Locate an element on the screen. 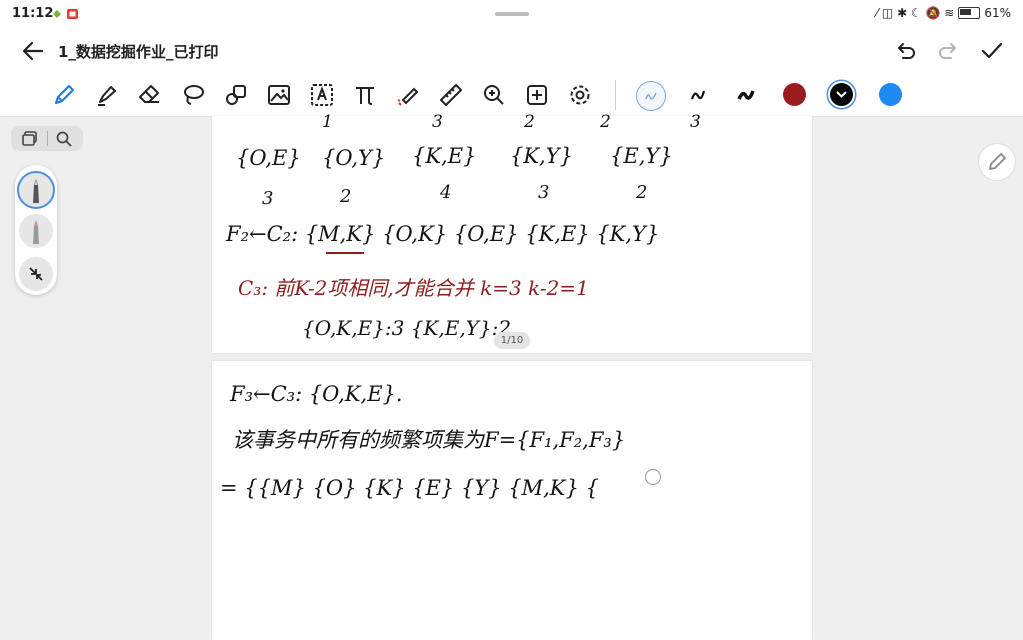  formula-icon is located at coordinates (365, 95).